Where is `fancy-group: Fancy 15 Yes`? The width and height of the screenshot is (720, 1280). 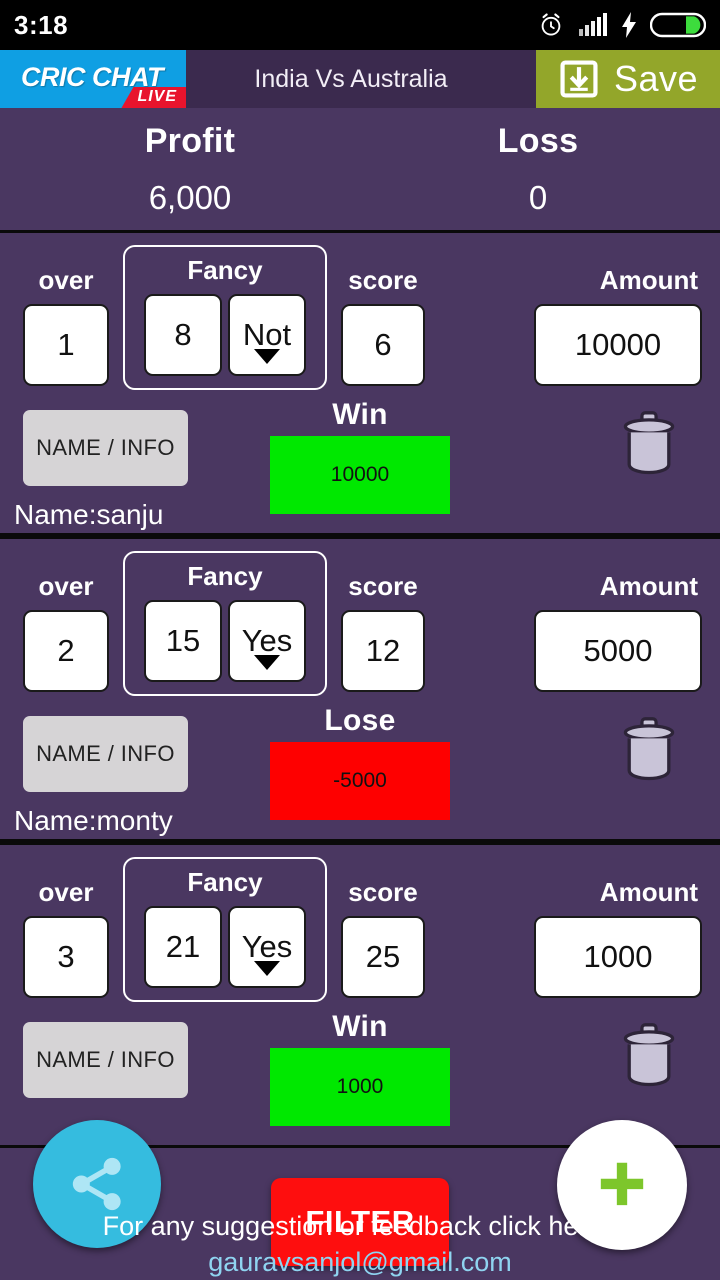 fancy-group: Fancy 15 Yes is located at coordinates (225, 623).